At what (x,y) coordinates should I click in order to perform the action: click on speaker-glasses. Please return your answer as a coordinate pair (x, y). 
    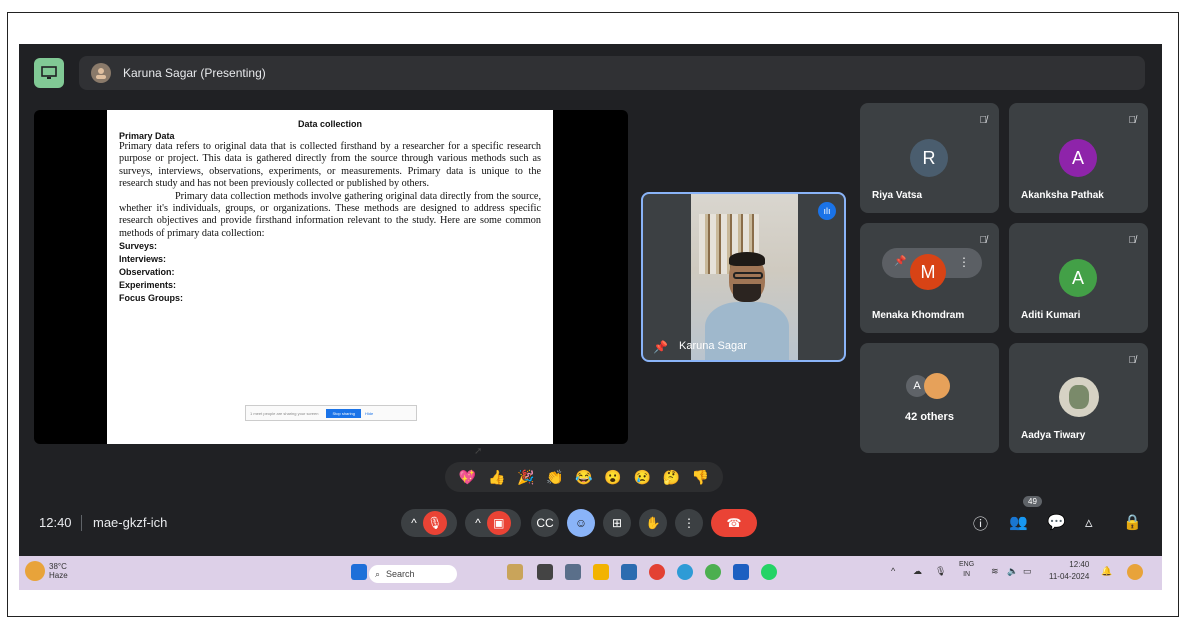
    Looking at the image, I should click on (748, 275).